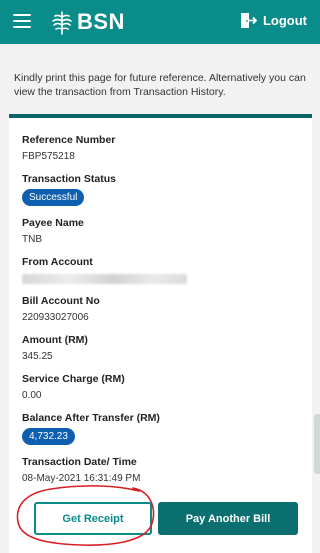 Image resolution: width=320 pixels, height=553 pixels. What do you see at coordinates (22, 21) in the screenshot?
I see `menu-icon` at bounding box center [22, 21].